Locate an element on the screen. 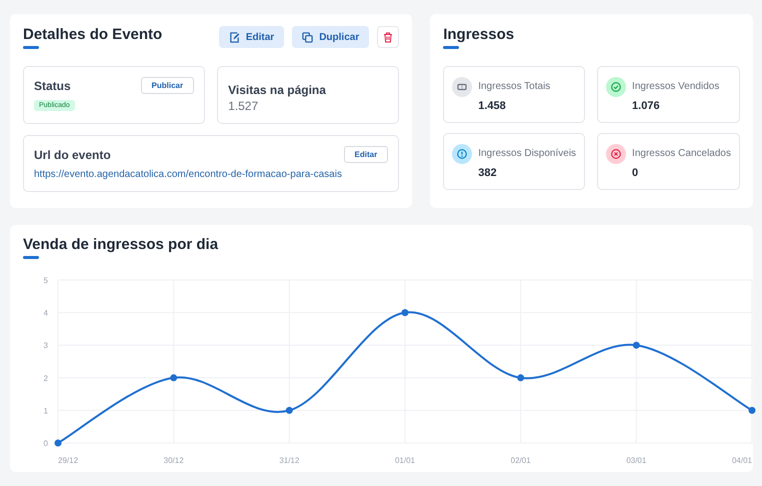  x-axis-label: 29/12 is located at coordinates (68, 460).